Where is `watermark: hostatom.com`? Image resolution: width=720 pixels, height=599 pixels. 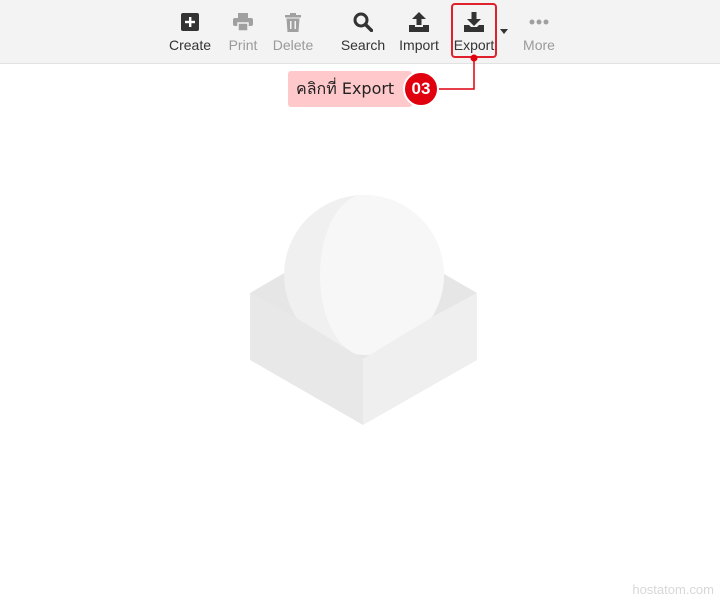 watermark: hostatom.com is located at coordinates (673, 589).